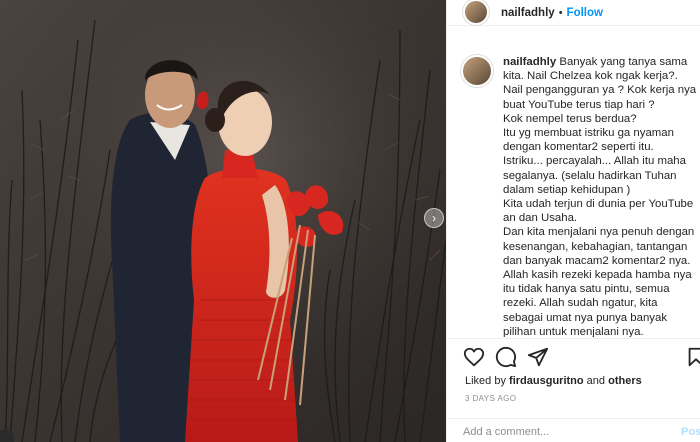  I want to click on liked-by-user-link: firdausguritno, so click(546, 381).